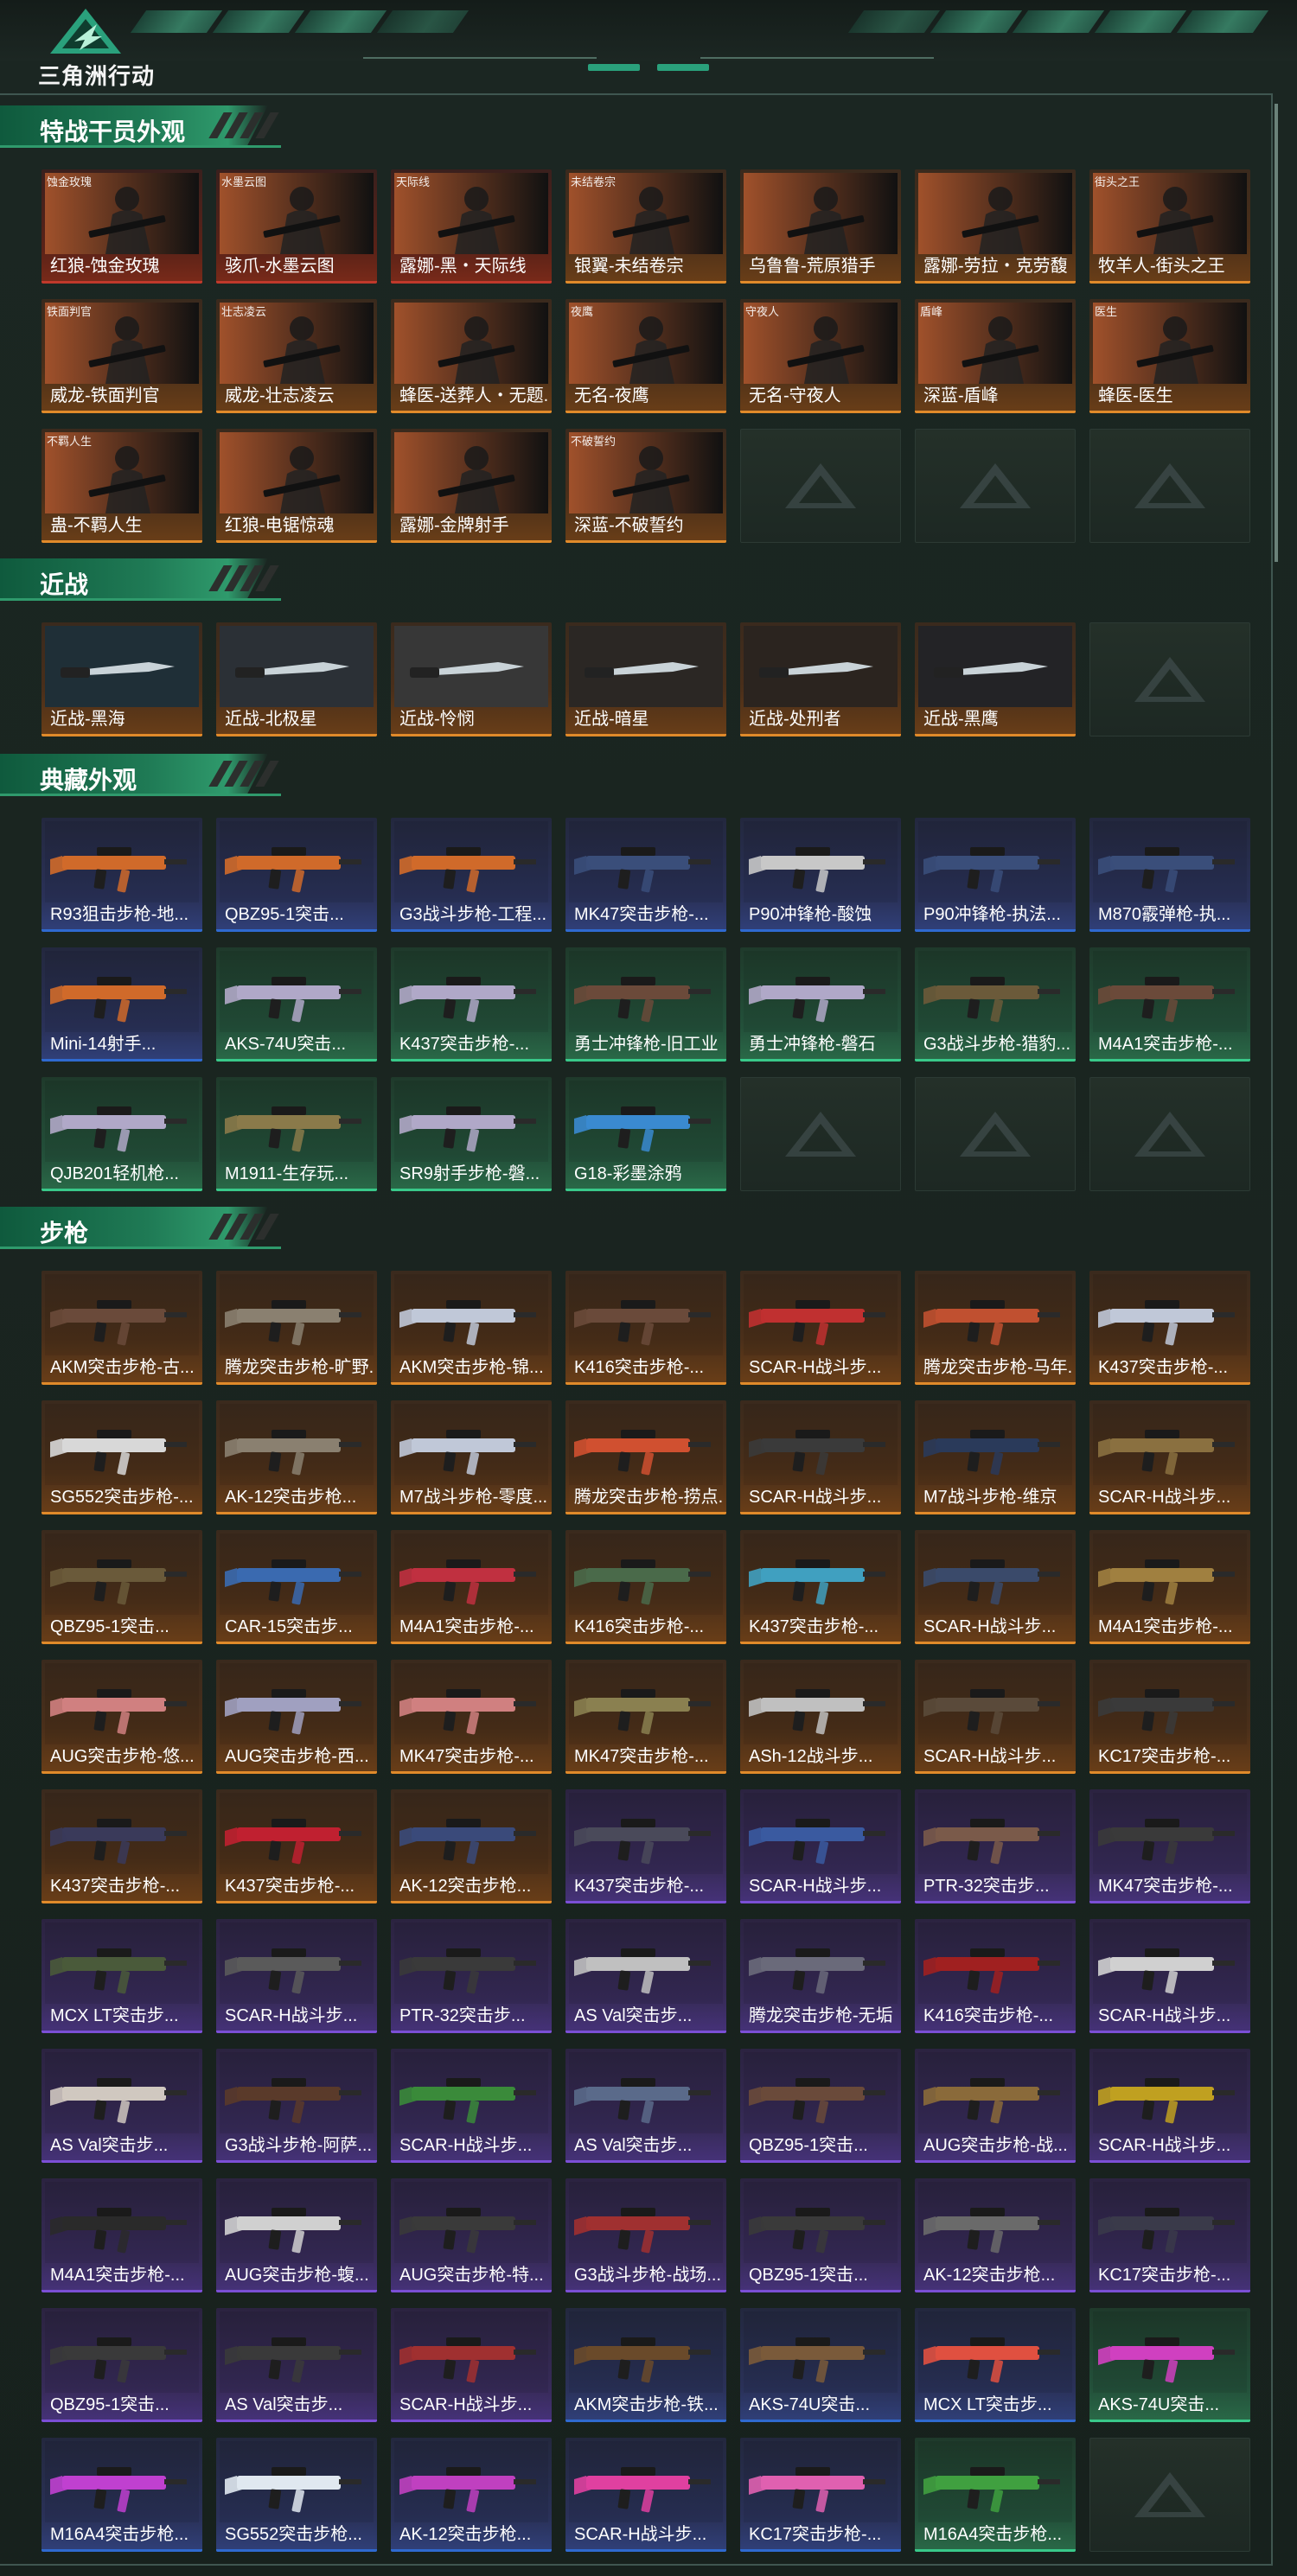  I want to click on rifles-card: 腾龙突击步枪-无垢, so click(821, 1976).